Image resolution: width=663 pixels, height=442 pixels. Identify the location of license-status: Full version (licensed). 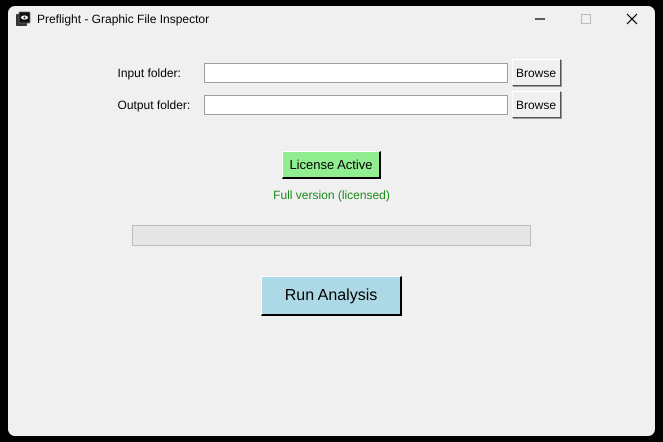
(331, 195).